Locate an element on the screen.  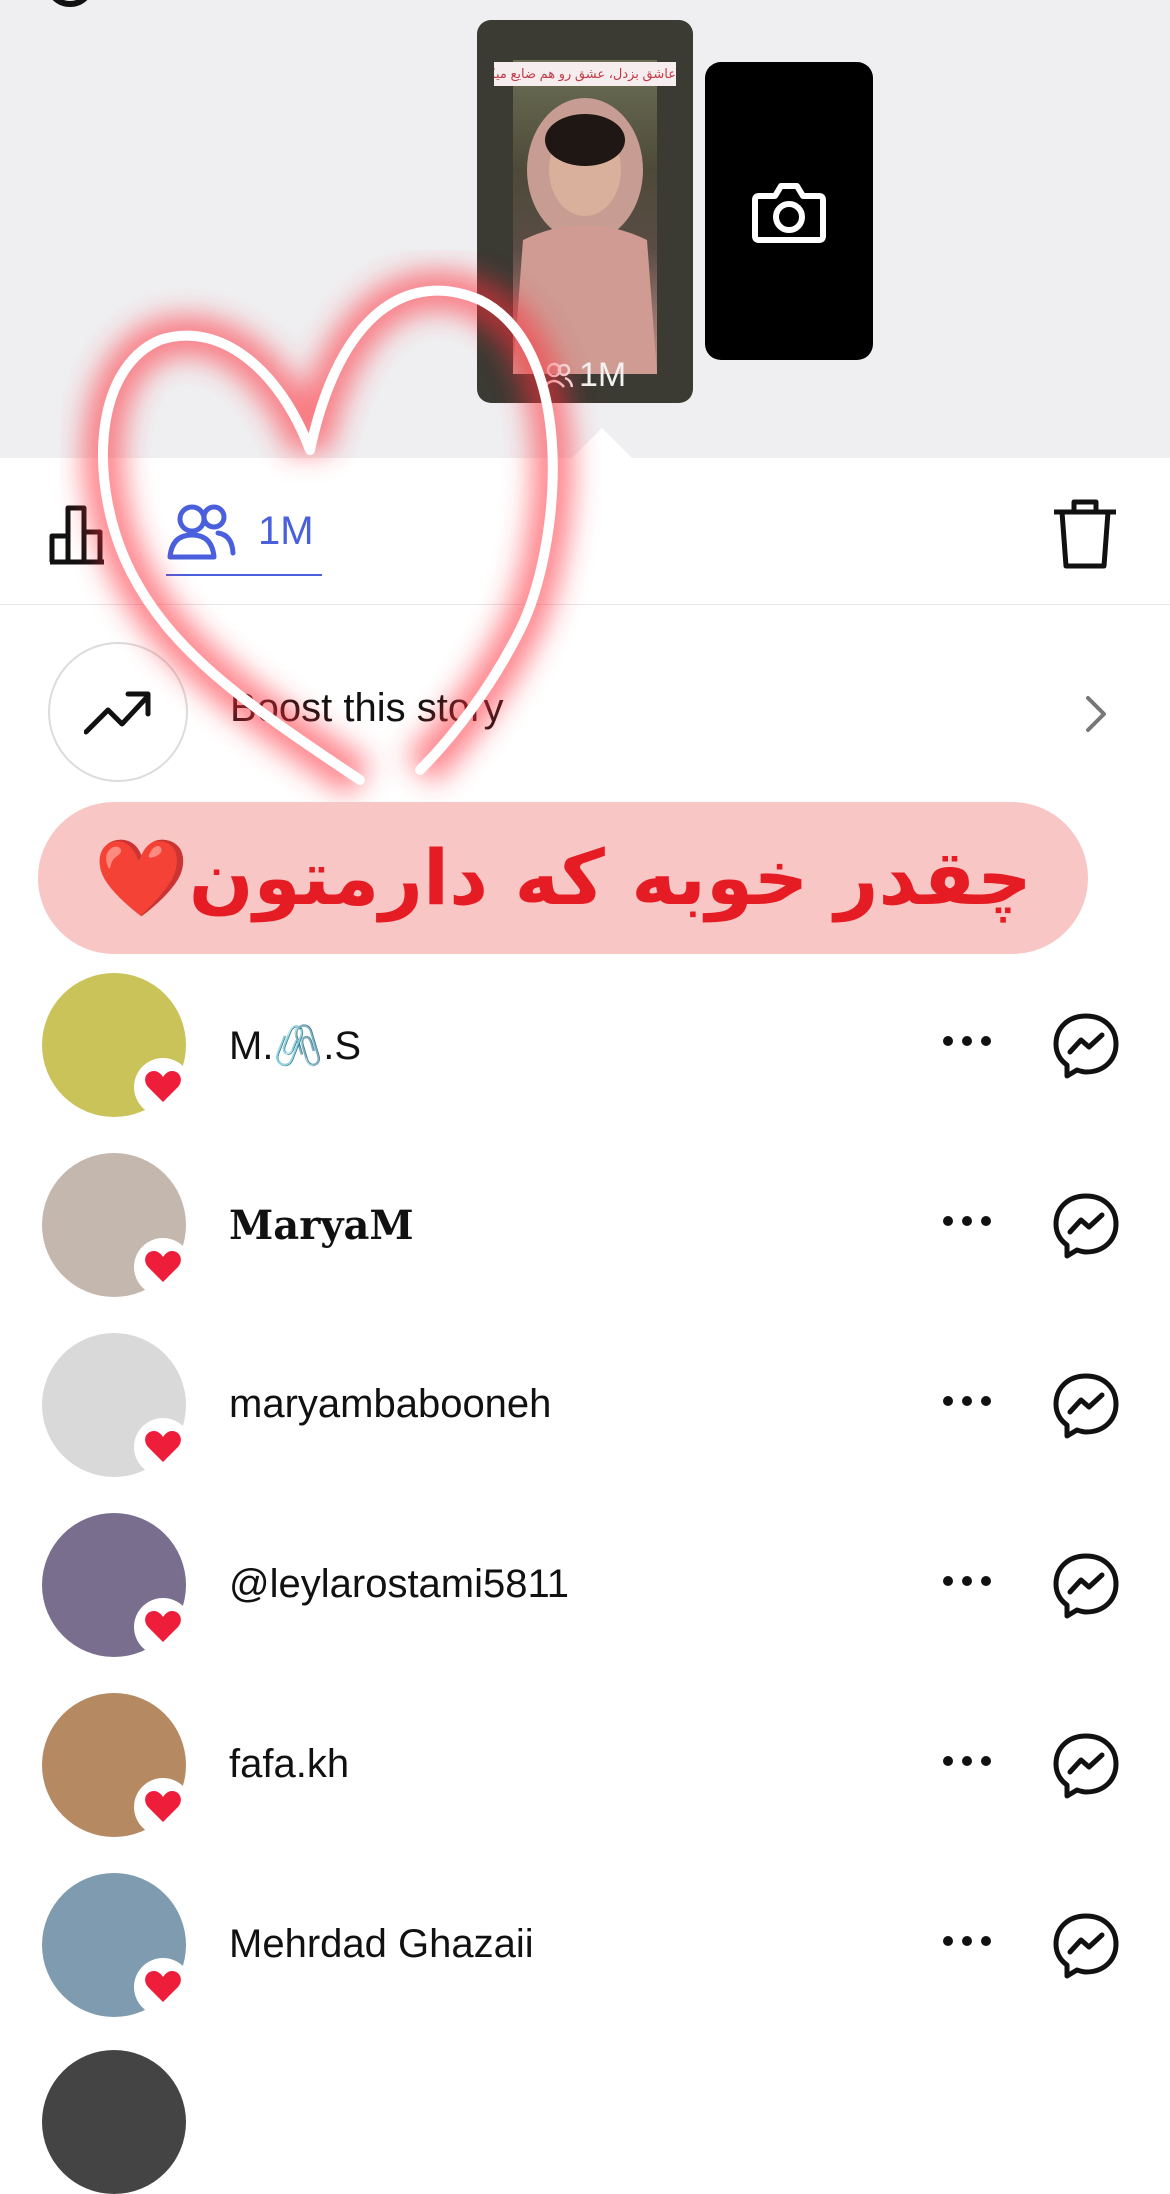
boost-label: Boost this story is located at coordinates (367, 708).